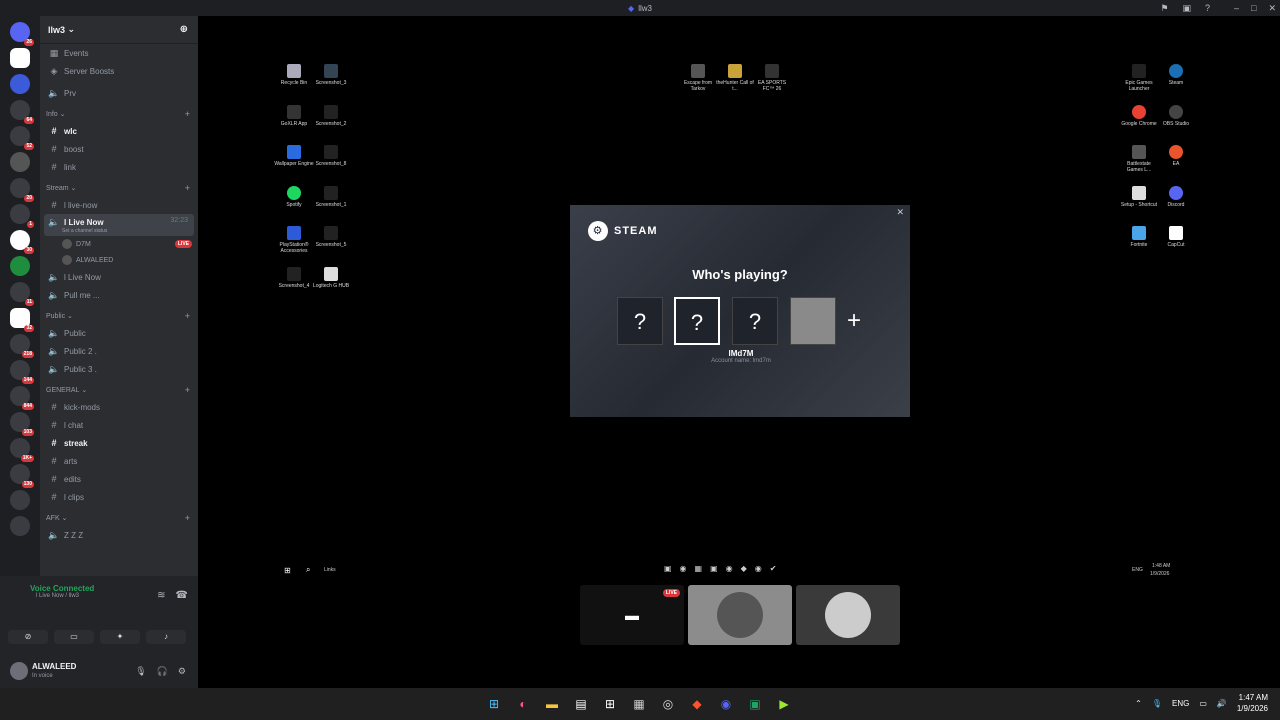  Describe the element at coordinates (119, 479) in the screenshot. I see `channel-edits: # edits` at that location.